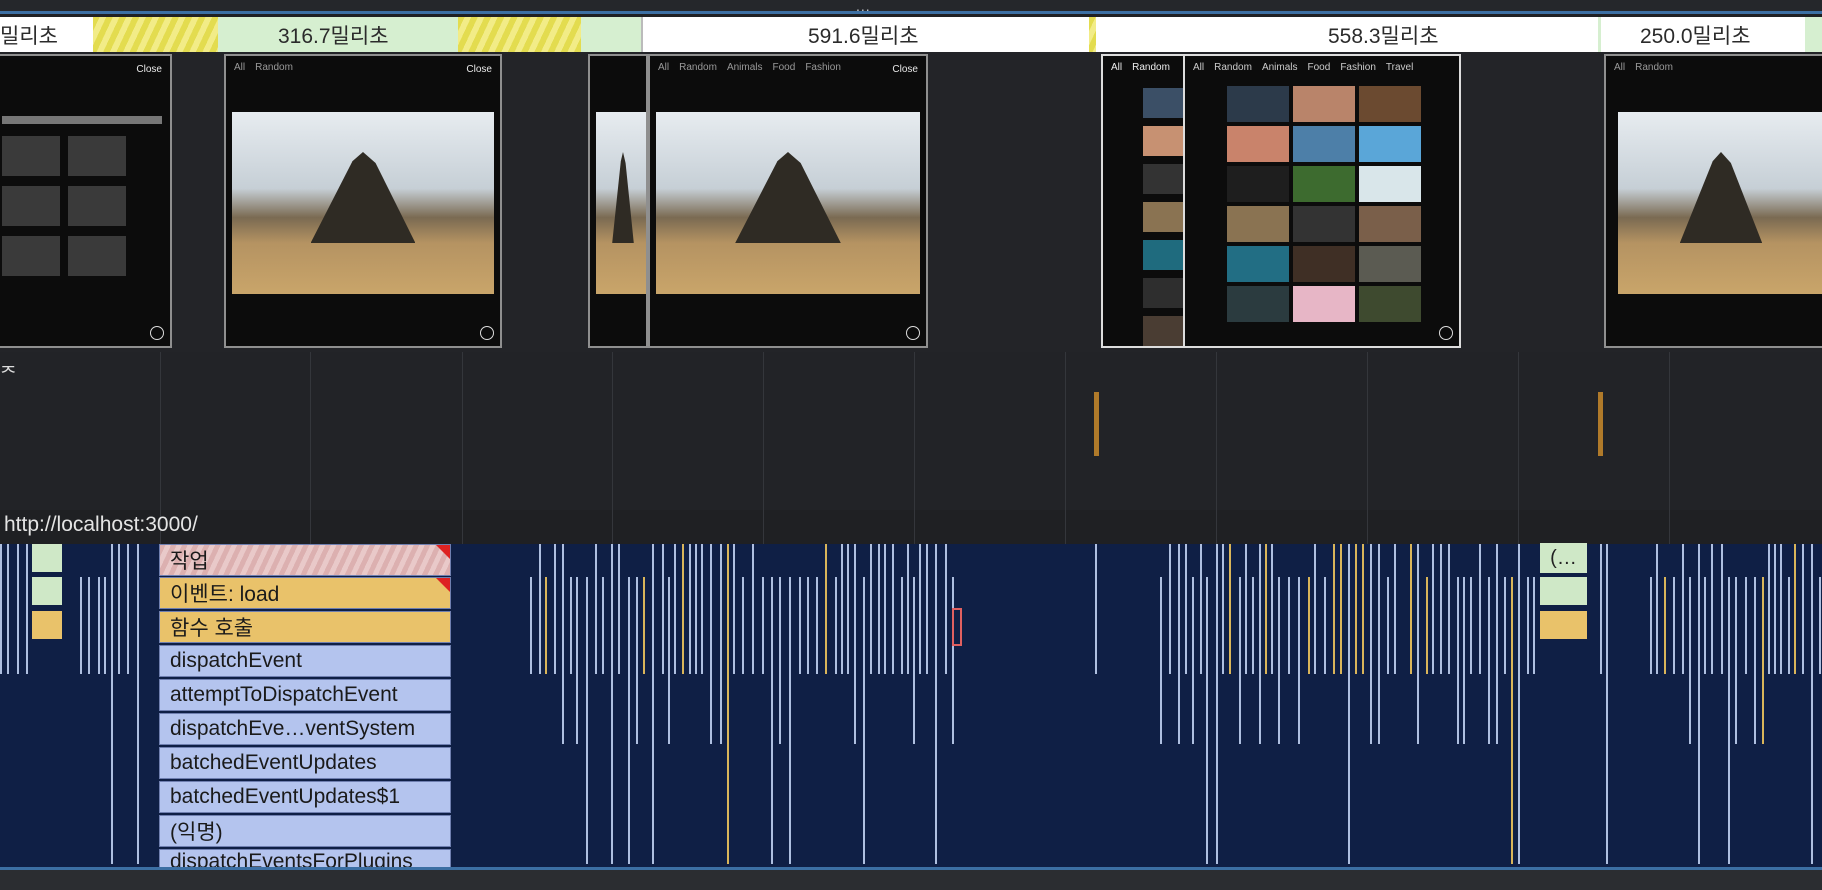 This screenshot has height=890, width=1822. Describe the element at coordinates (618, 201) in the screenshot. I see `frame-screenshot` at that location.